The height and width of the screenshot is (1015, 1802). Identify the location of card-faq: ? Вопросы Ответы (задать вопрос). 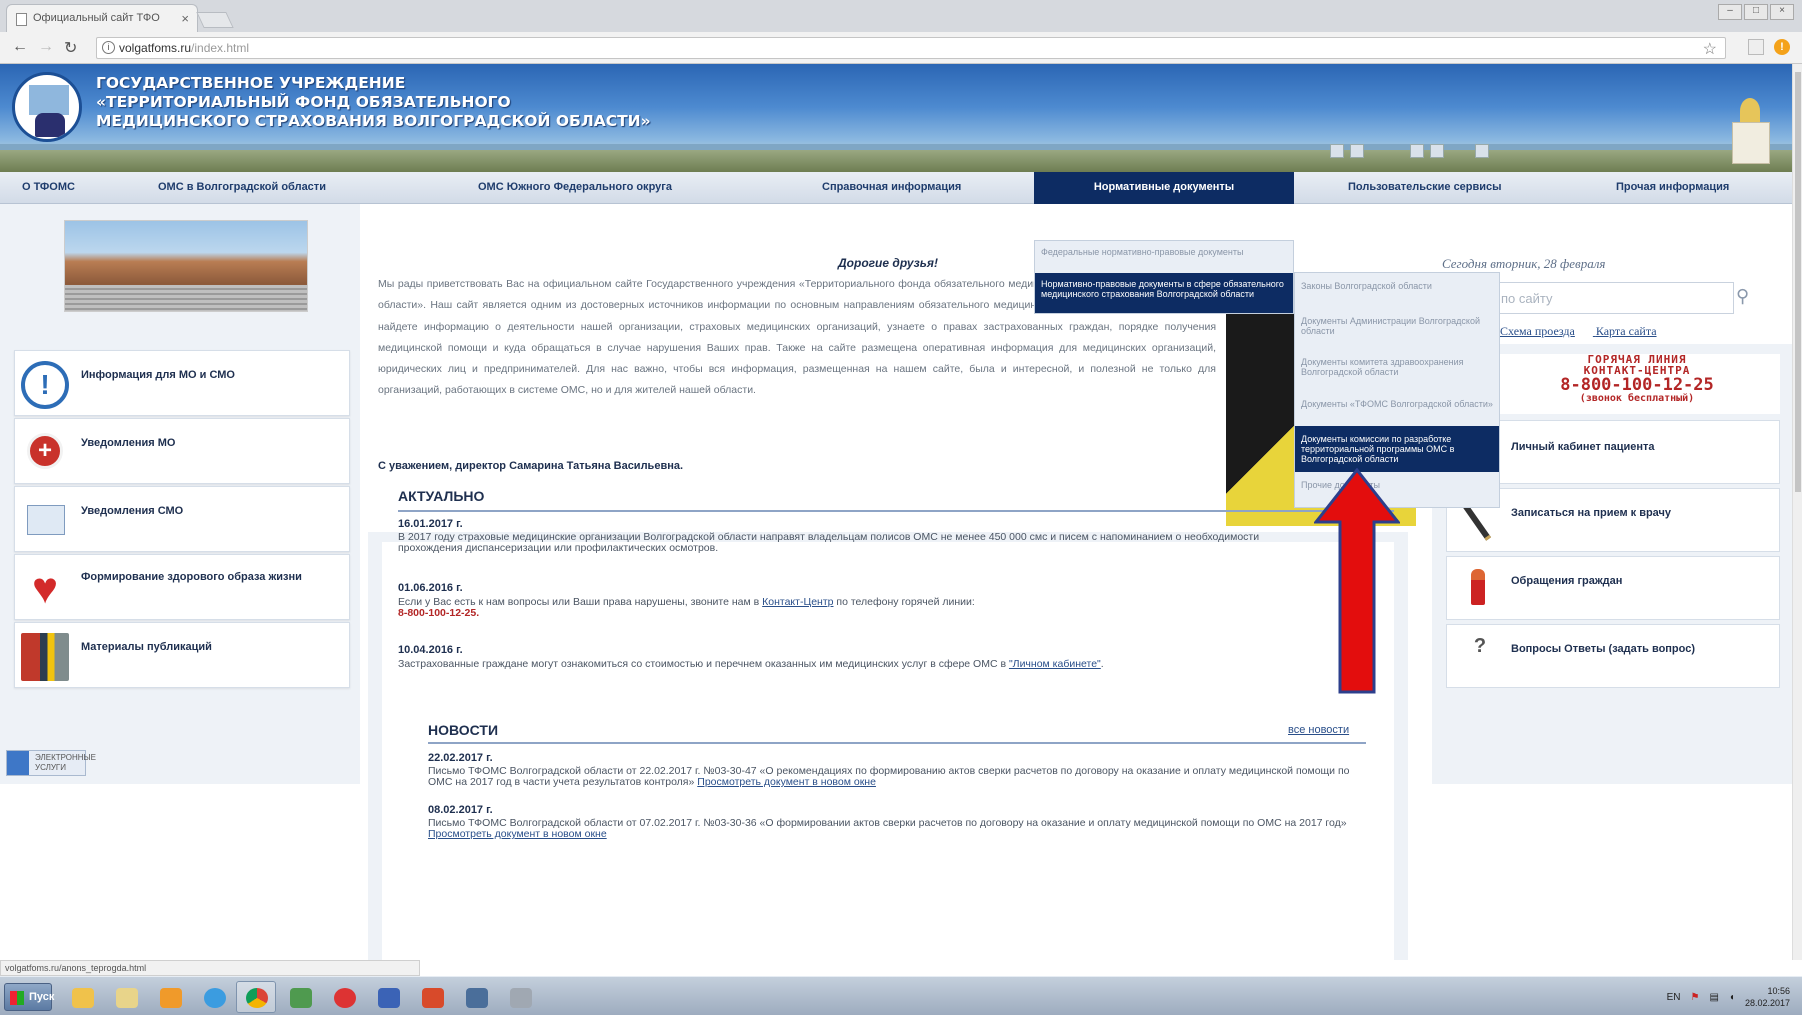
(1613, 656).